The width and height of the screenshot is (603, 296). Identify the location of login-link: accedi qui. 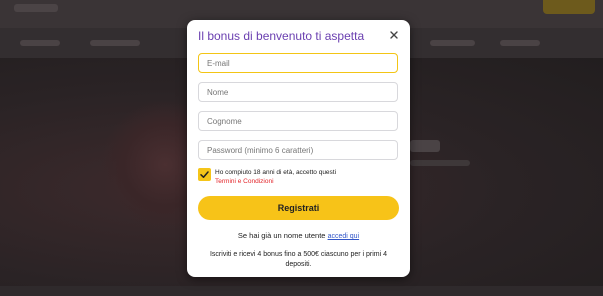
(344, 236).